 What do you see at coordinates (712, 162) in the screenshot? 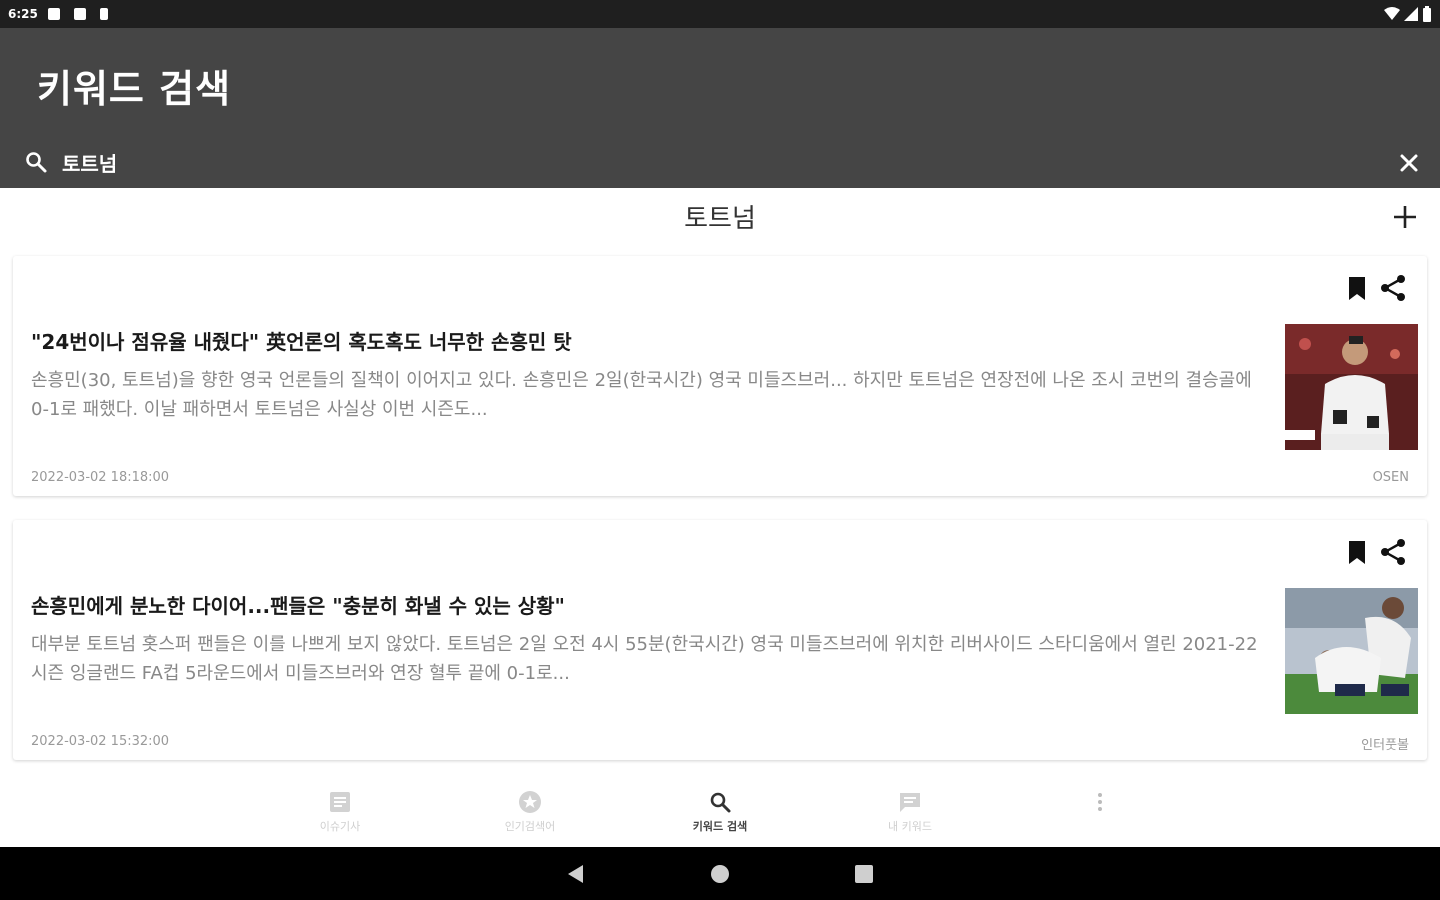
I see `search-input` at bounding box center [712, 162].